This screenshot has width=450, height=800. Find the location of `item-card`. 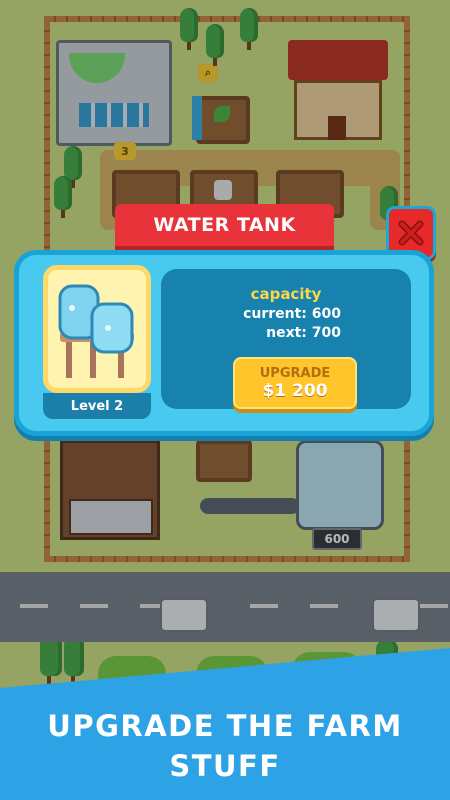

item-card is located at coordinates (97, 329).